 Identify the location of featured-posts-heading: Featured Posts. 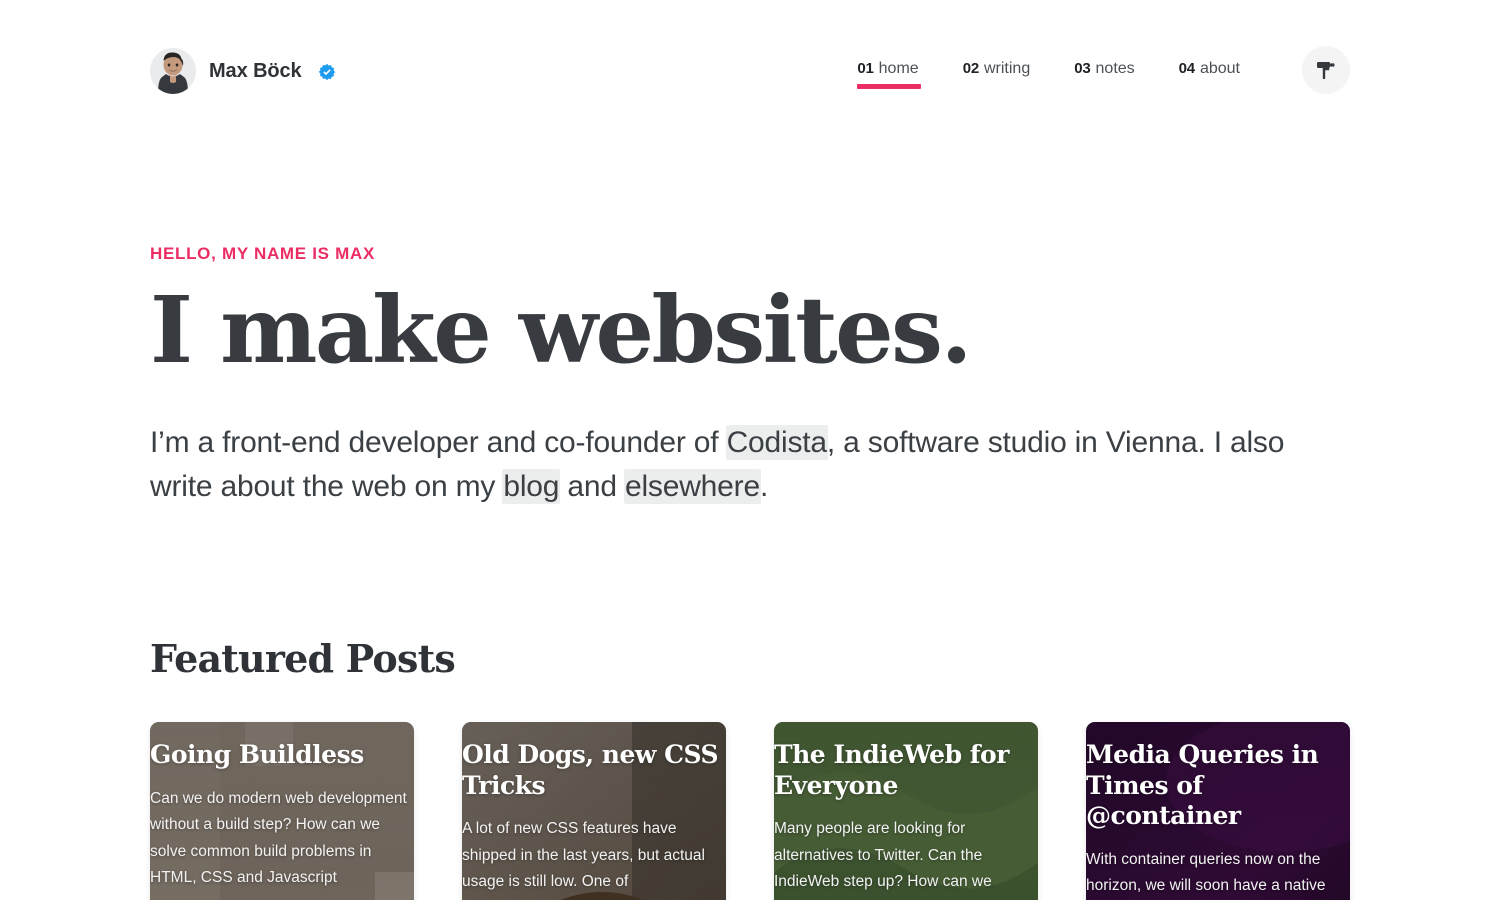
(303, 658).